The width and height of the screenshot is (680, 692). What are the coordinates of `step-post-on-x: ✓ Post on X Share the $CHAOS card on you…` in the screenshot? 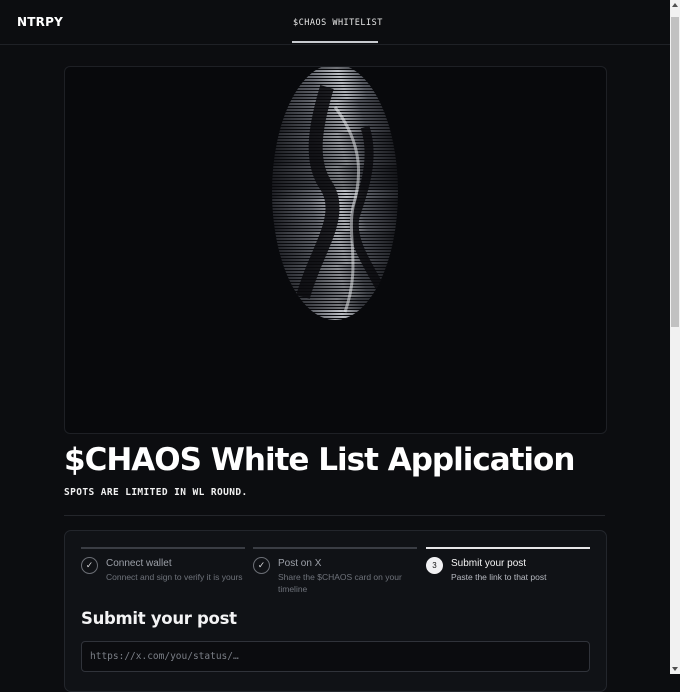 It's located at (335, 570).